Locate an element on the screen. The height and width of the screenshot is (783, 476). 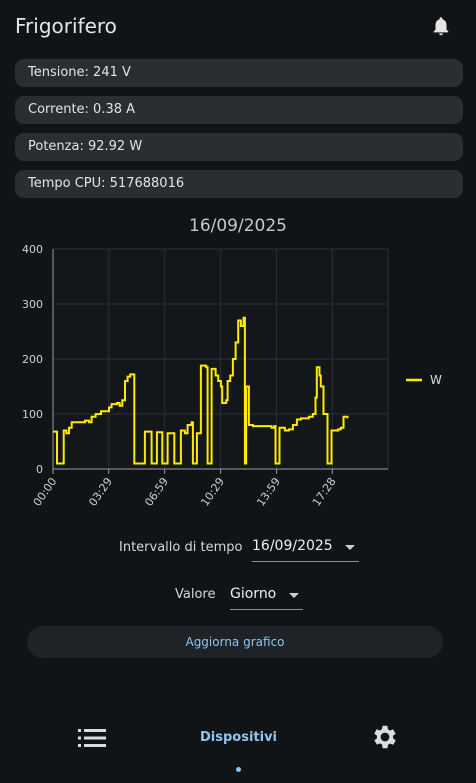
y-tick-label: 300 is located at coordinates (32, 304).